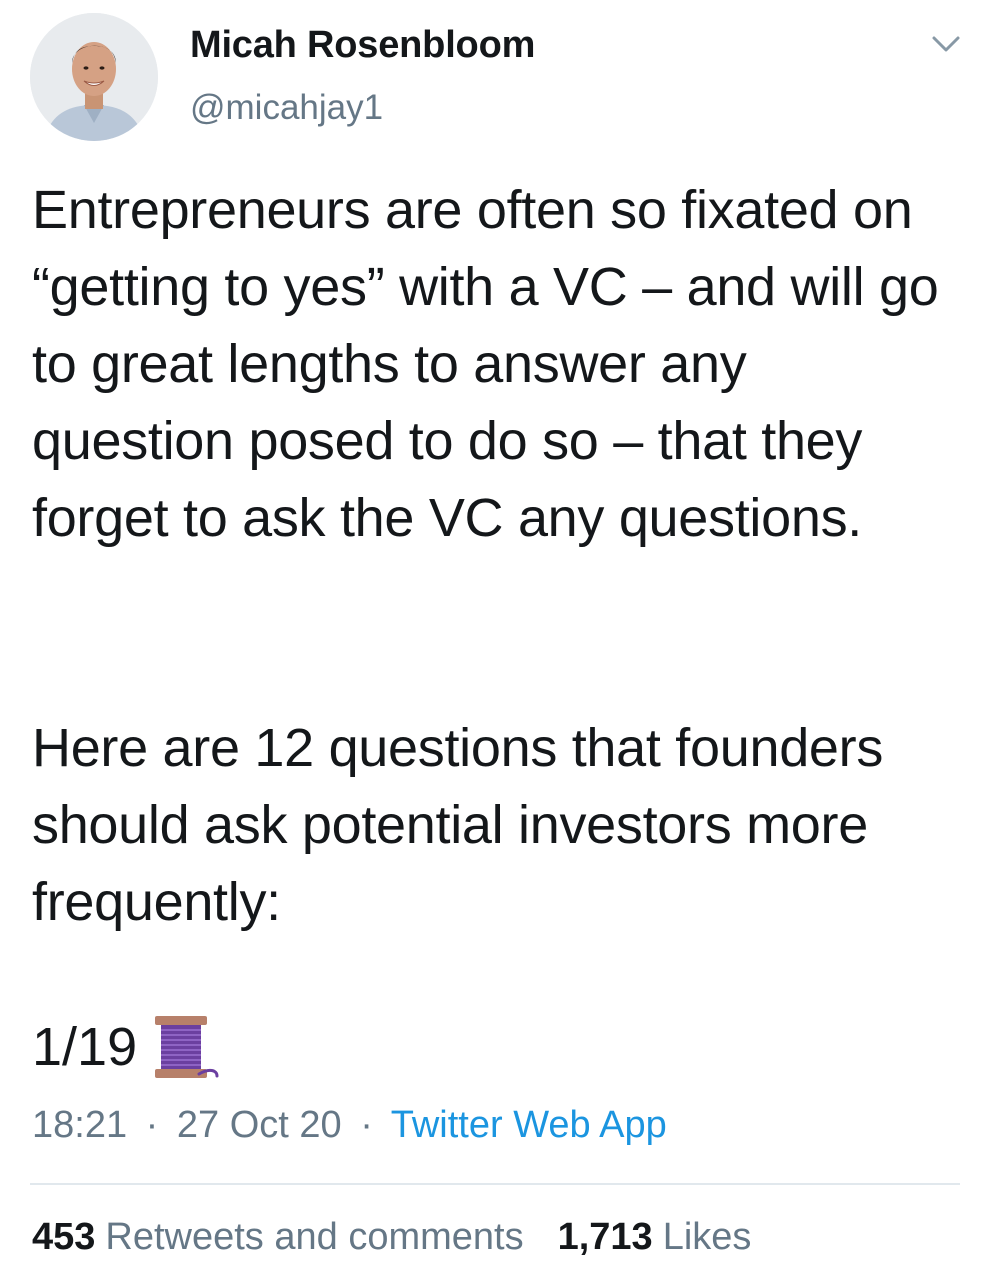  I want to click on tweet-meta: 18:21 · 27 Oct 20 · Twitter Web App, so click(349, 1125).